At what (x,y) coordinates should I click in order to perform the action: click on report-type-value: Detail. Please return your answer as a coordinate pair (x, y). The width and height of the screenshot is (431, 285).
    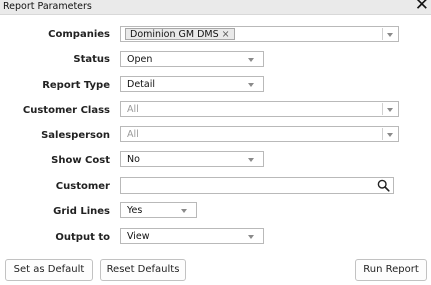
    Looking at the image, I should click on (141, 84).